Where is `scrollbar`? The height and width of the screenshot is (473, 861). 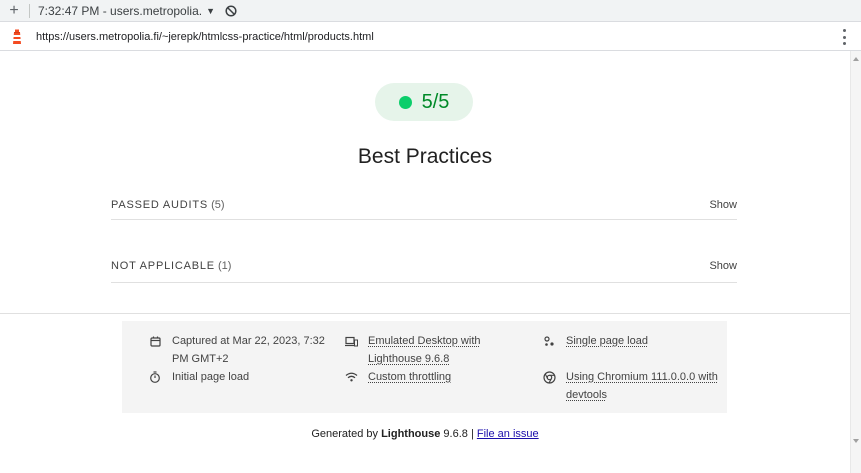 scrollbar is located at coordinates (855, 262).